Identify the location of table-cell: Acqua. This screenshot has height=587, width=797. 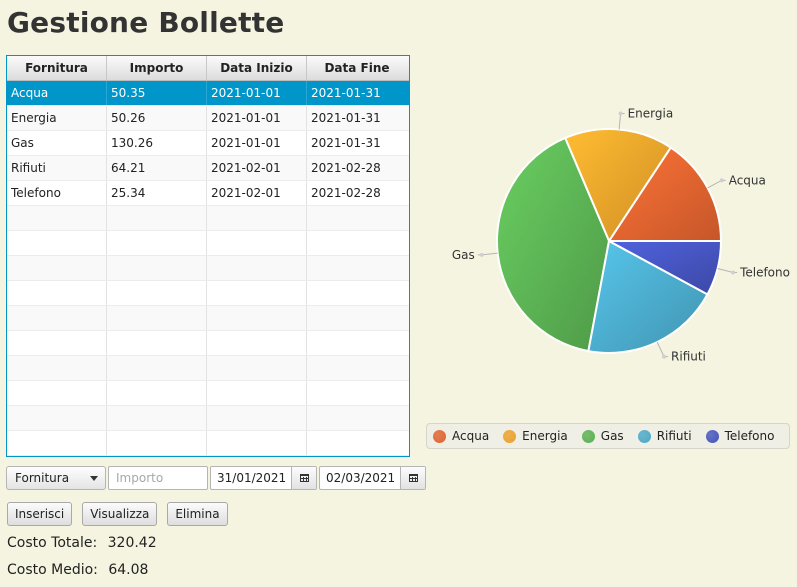
(57, 93).